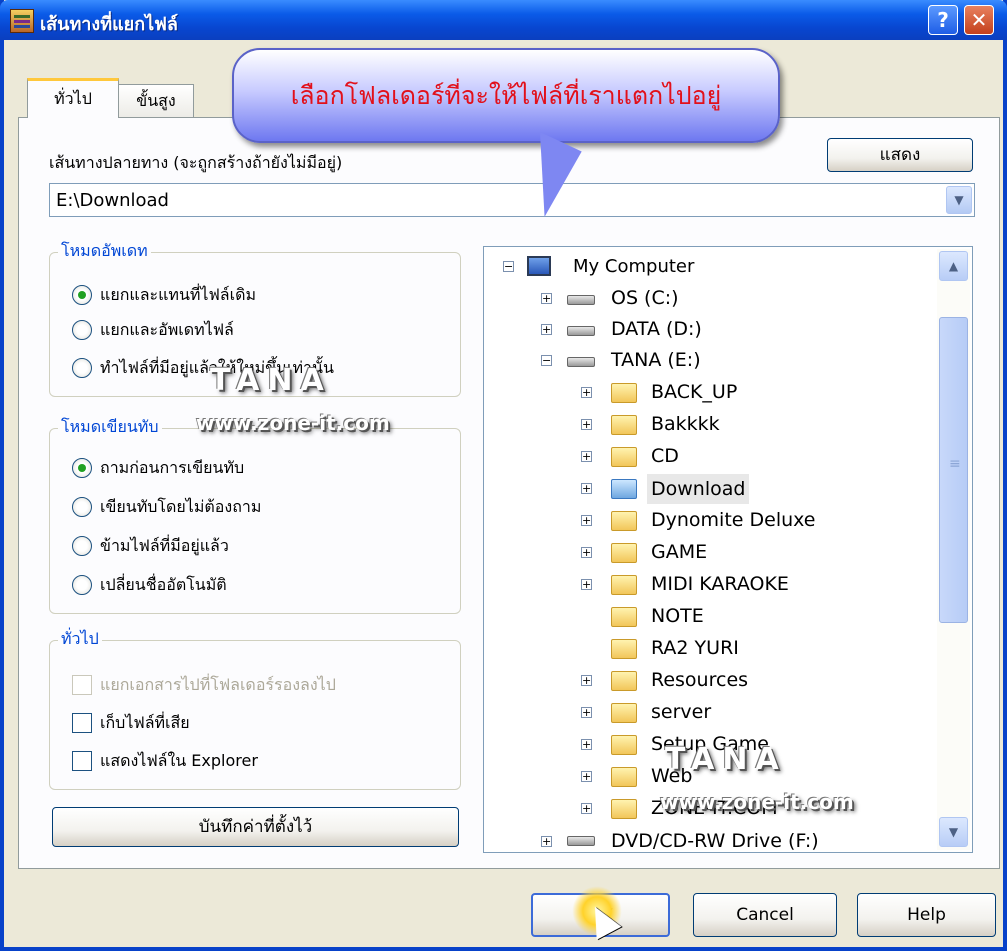 This screenshot has width=1007, height=951. What do you see at coordinates (73, 98) in the screenshot?
I see `tab-general: ทั่วไป` at bounding box center [73, 98].